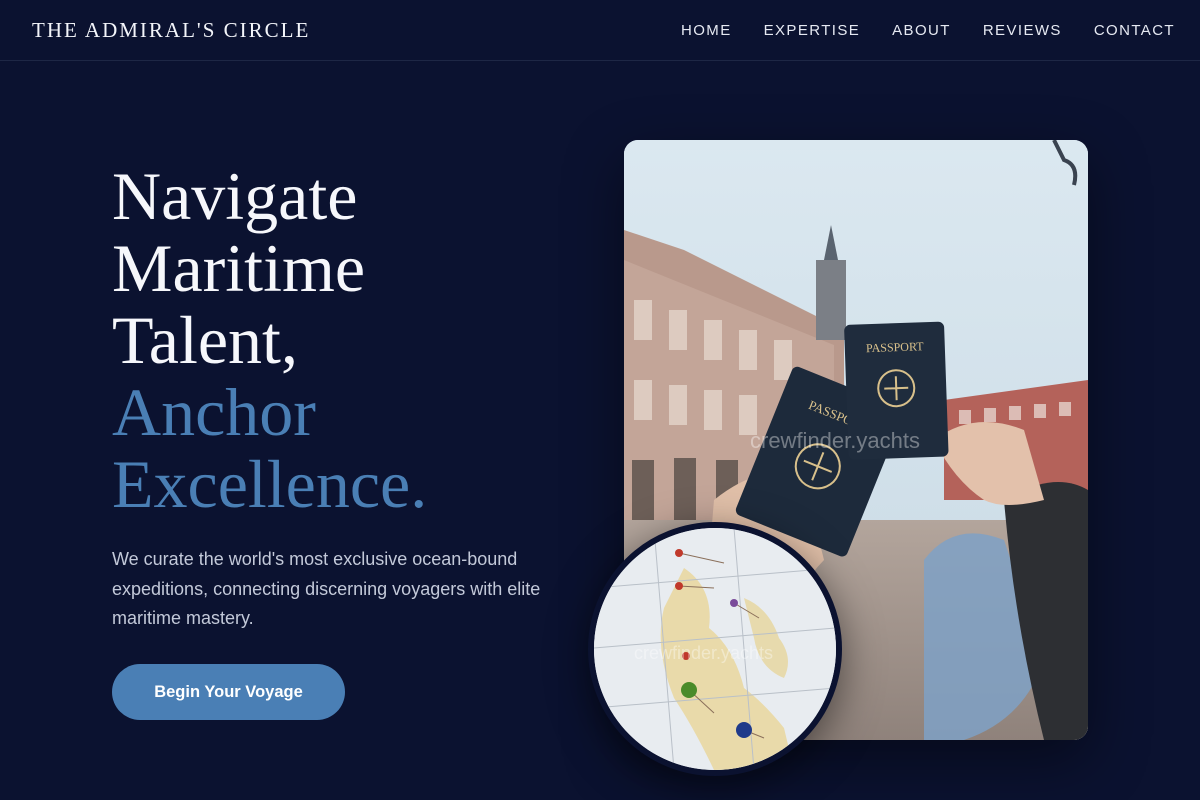 This screenshot has height=800, width=1200. What do you see at coordinates (239, 268) in the screenshot?
I see `headline-line: Maritime` at bounding box center [239, 268].